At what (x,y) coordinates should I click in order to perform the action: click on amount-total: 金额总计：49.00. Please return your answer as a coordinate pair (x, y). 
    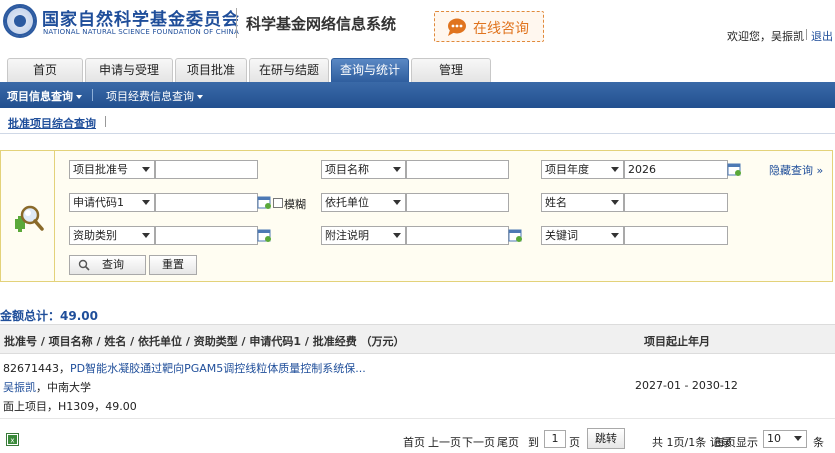
    Looking at the image, I should click on (49, 316).